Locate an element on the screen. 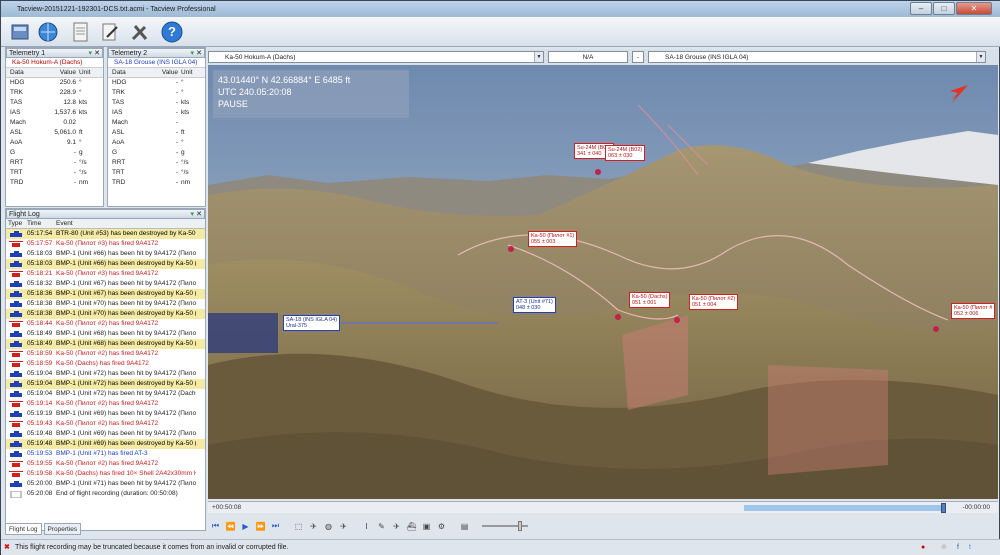  object-label: SA-18 (INS IGLA 04) Ural-375 is located at coordinates (312, 323).